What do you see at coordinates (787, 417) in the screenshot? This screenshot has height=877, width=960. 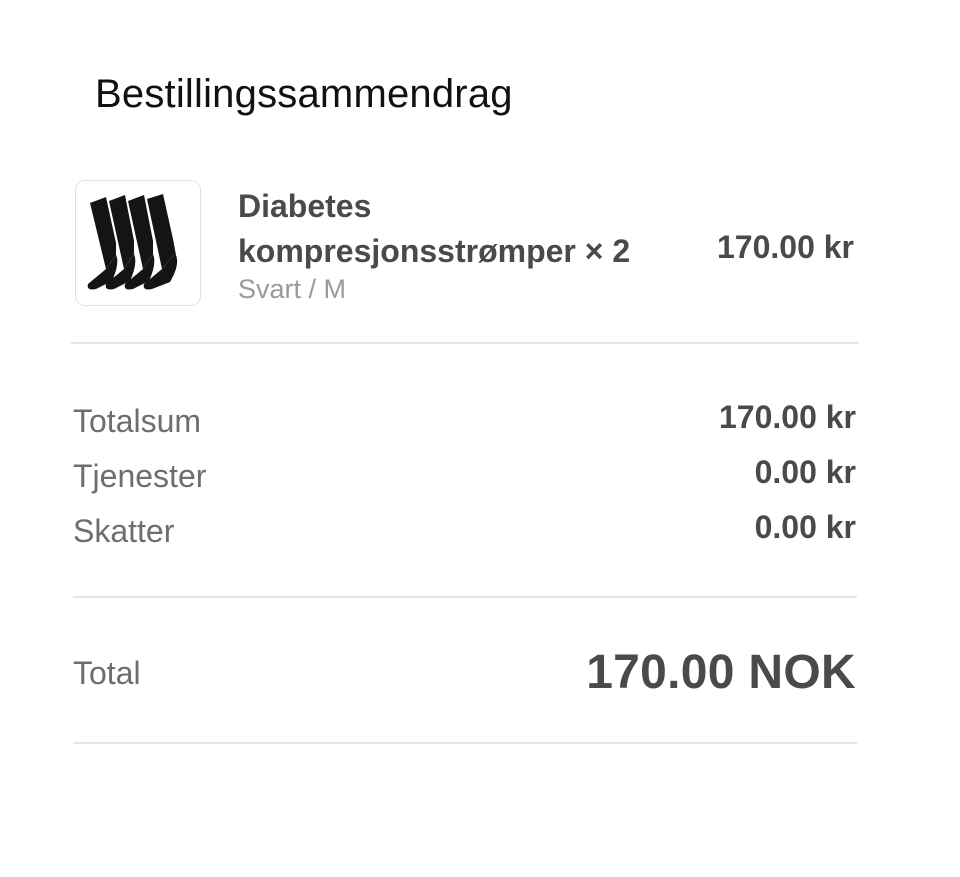 I see `summary-value-subtotal: 170.00 kr` at bounding box center [787, 417].